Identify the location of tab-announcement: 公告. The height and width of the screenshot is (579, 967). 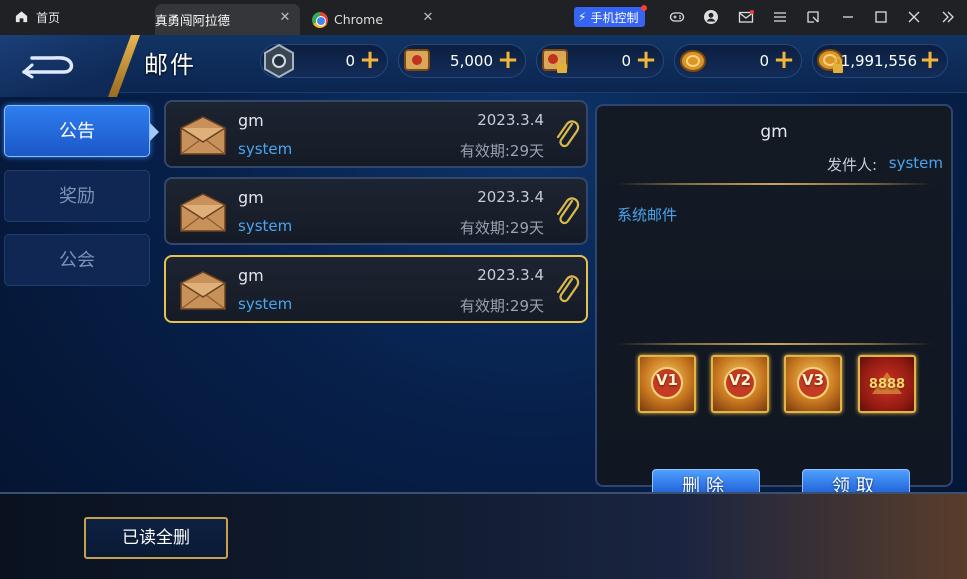
(81, 131).